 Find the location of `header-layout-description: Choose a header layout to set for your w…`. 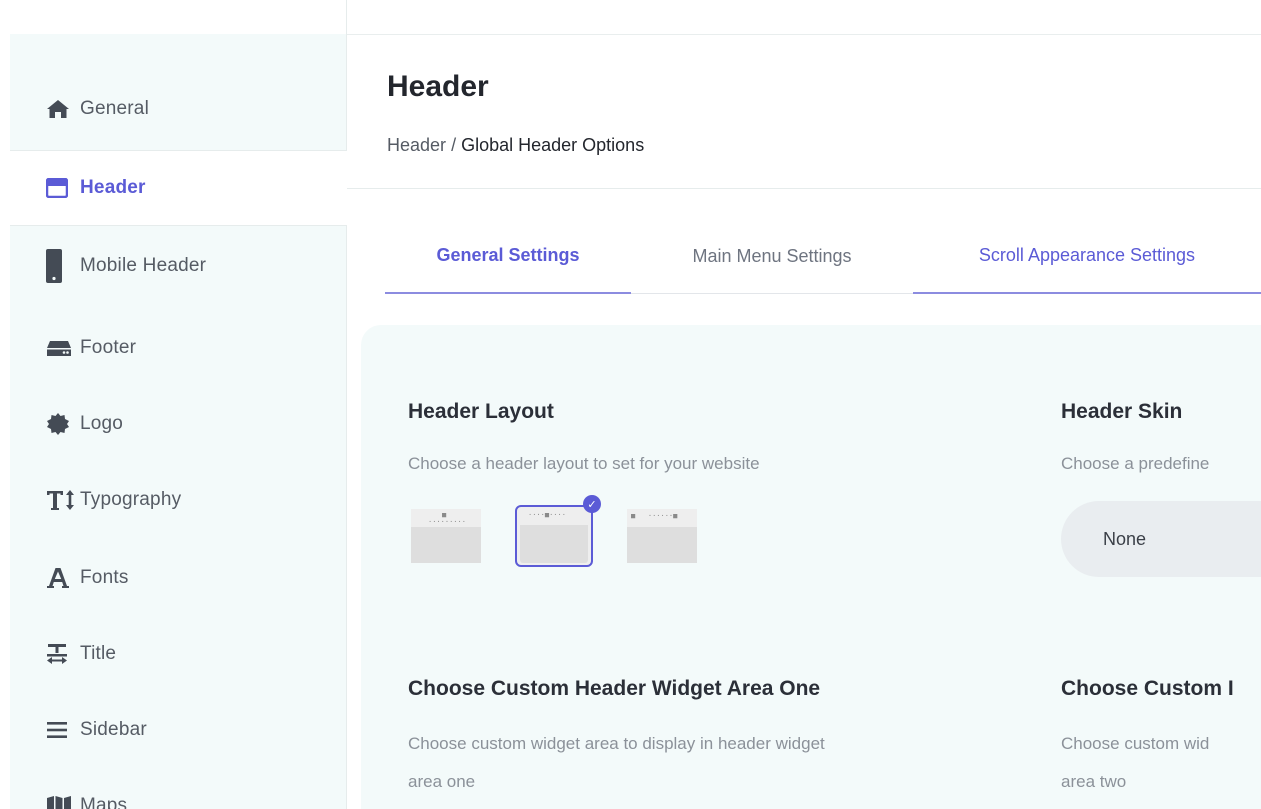

header-layout-description: Choose a header layout to set for your w… is located at coordinates (584, 463).